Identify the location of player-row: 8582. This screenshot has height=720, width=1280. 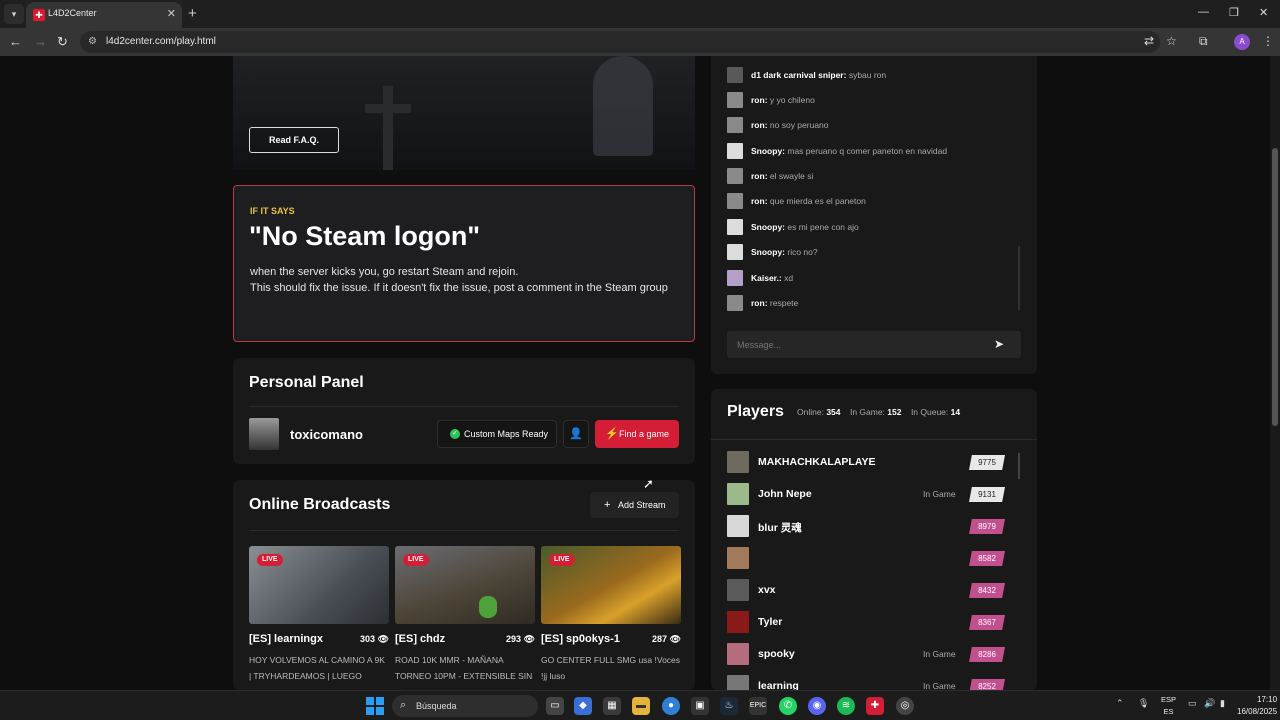
(867, 558).